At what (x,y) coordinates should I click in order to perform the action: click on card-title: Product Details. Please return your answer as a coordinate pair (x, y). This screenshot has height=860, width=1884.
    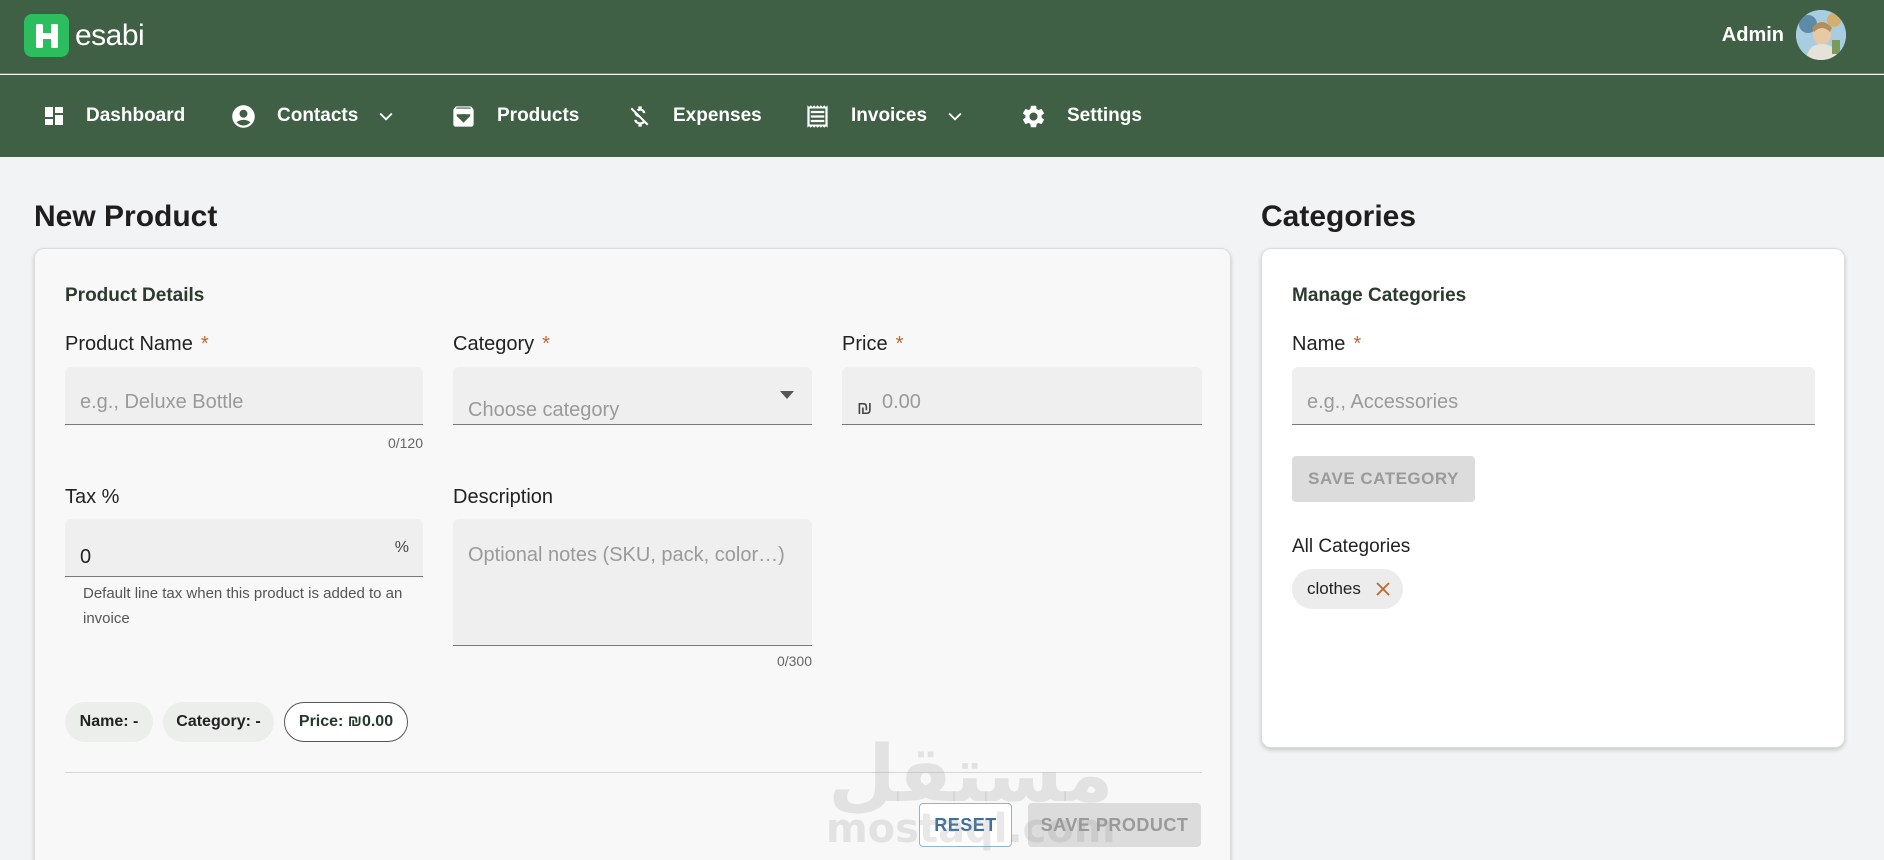
    Looking at the image, I should click on (135, 295).